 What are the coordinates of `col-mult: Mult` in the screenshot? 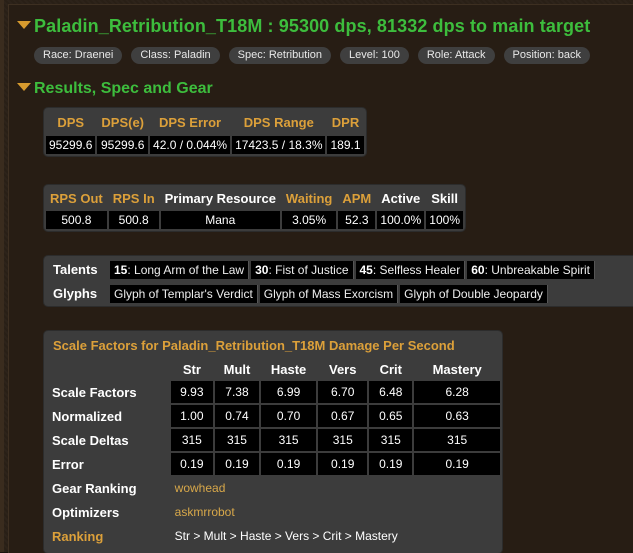 It's located at (237, 369).